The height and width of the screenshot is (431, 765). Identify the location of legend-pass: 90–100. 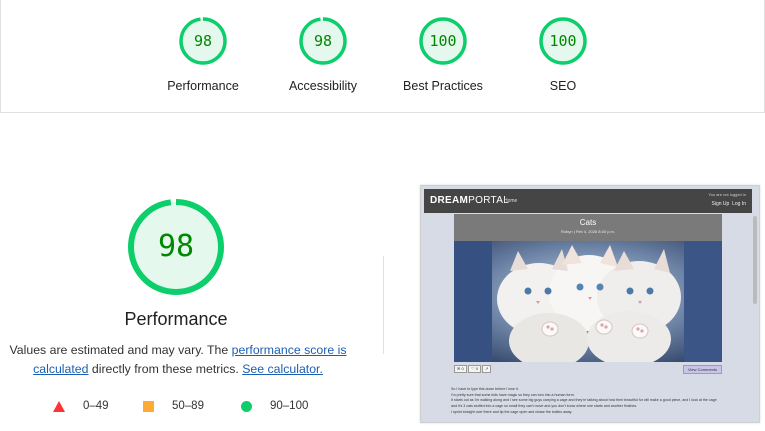
(274, 406).